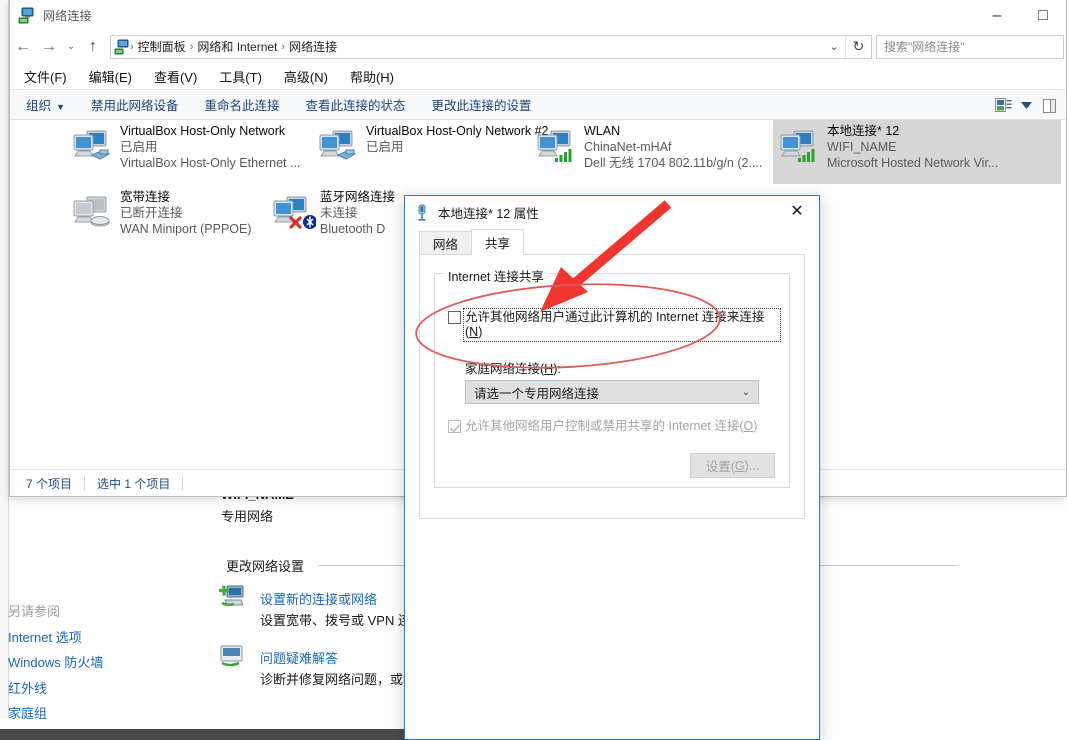 This screenshot has height=740, width=1067. What do you see at coordinates (49, 47) in the screenshot?
I see `forward-button: →` at bounding box center [49, 47].